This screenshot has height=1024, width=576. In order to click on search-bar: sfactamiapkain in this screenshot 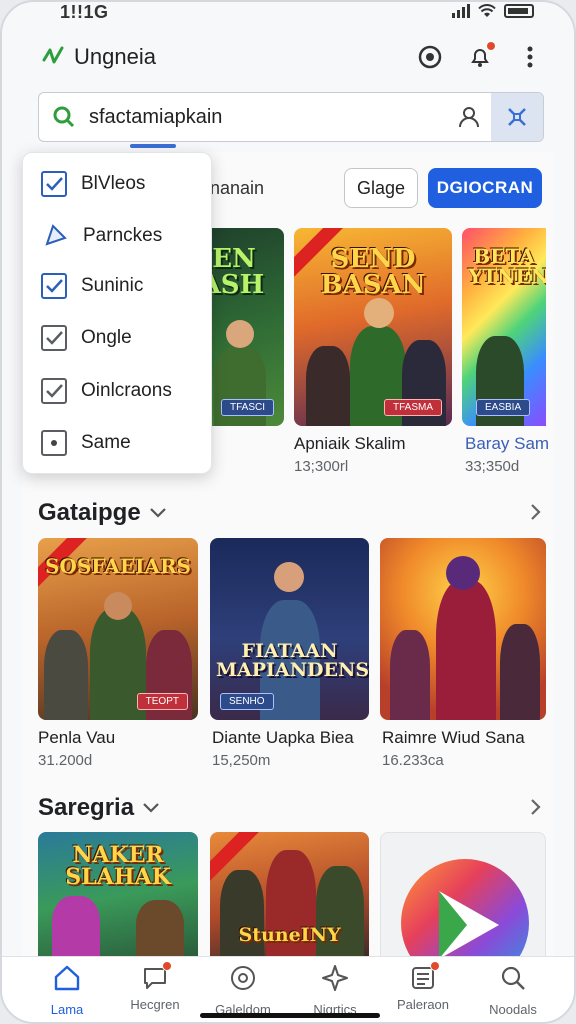, I will do `click(291, 117)`.